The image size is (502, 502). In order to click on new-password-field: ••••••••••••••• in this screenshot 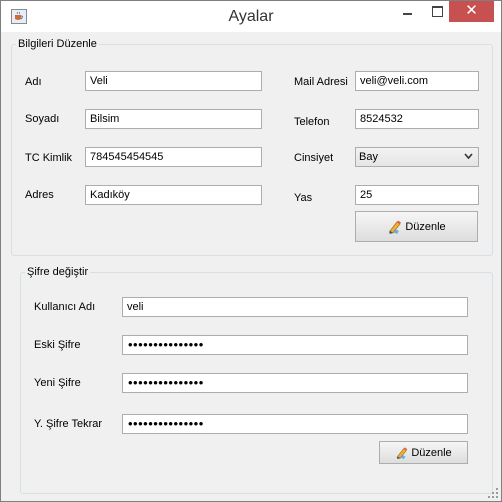, I will do `click(295, 383)`.